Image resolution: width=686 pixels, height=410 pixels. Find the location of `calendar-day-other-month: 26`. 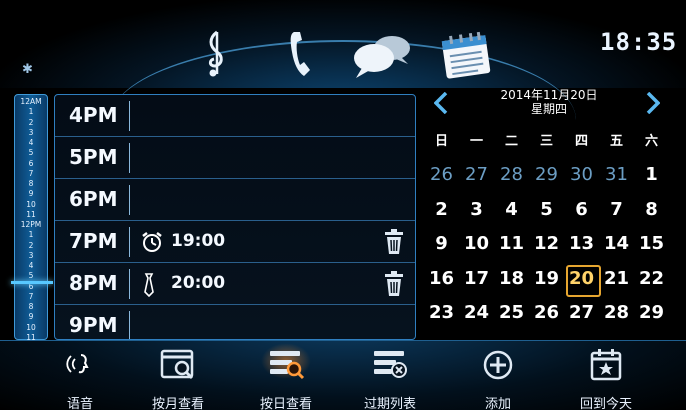

calendar-day-other-month: 26 is located at coordinates (441, 175).